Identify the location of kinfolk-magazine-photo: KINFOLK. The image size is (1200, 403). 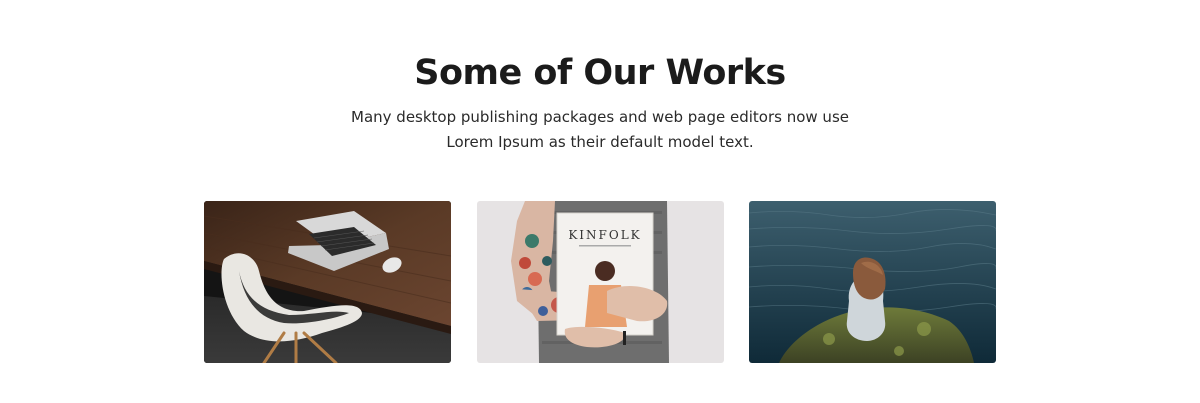
(600, 282).